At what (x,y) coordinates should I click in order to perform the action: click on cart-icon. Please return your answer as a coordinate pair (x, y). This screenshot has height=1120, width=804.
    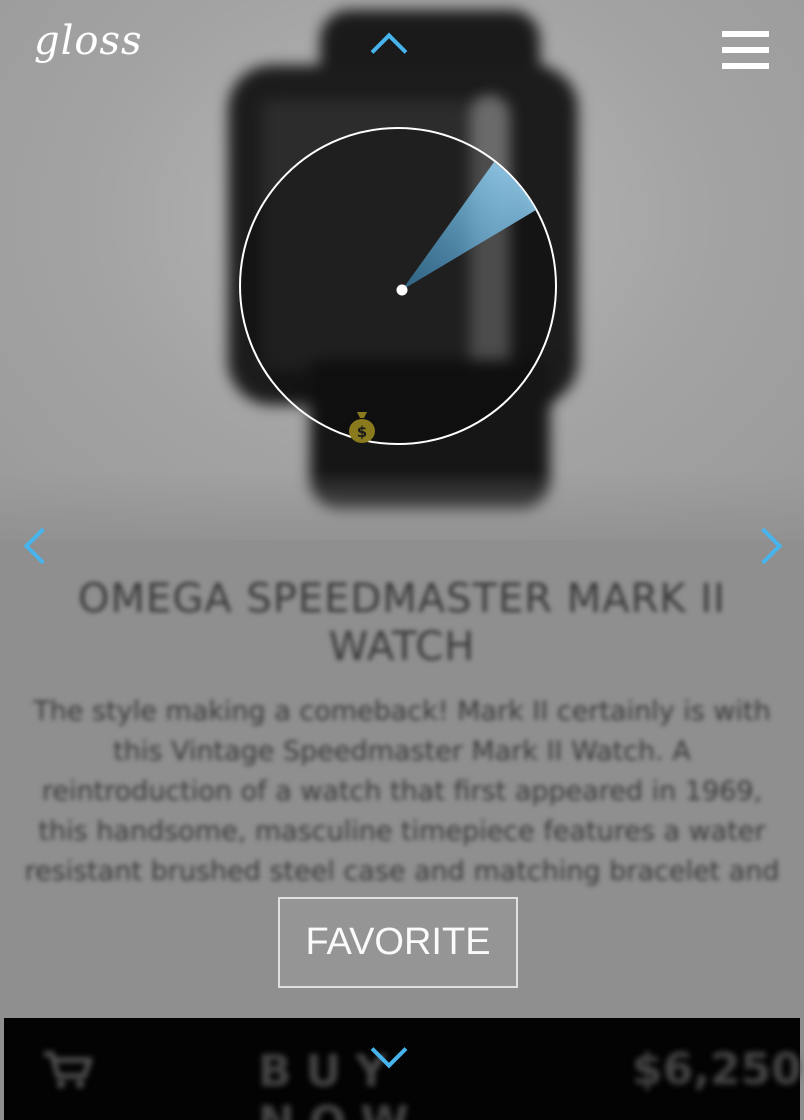
    Looking at the image, I should click on (67, 1070).